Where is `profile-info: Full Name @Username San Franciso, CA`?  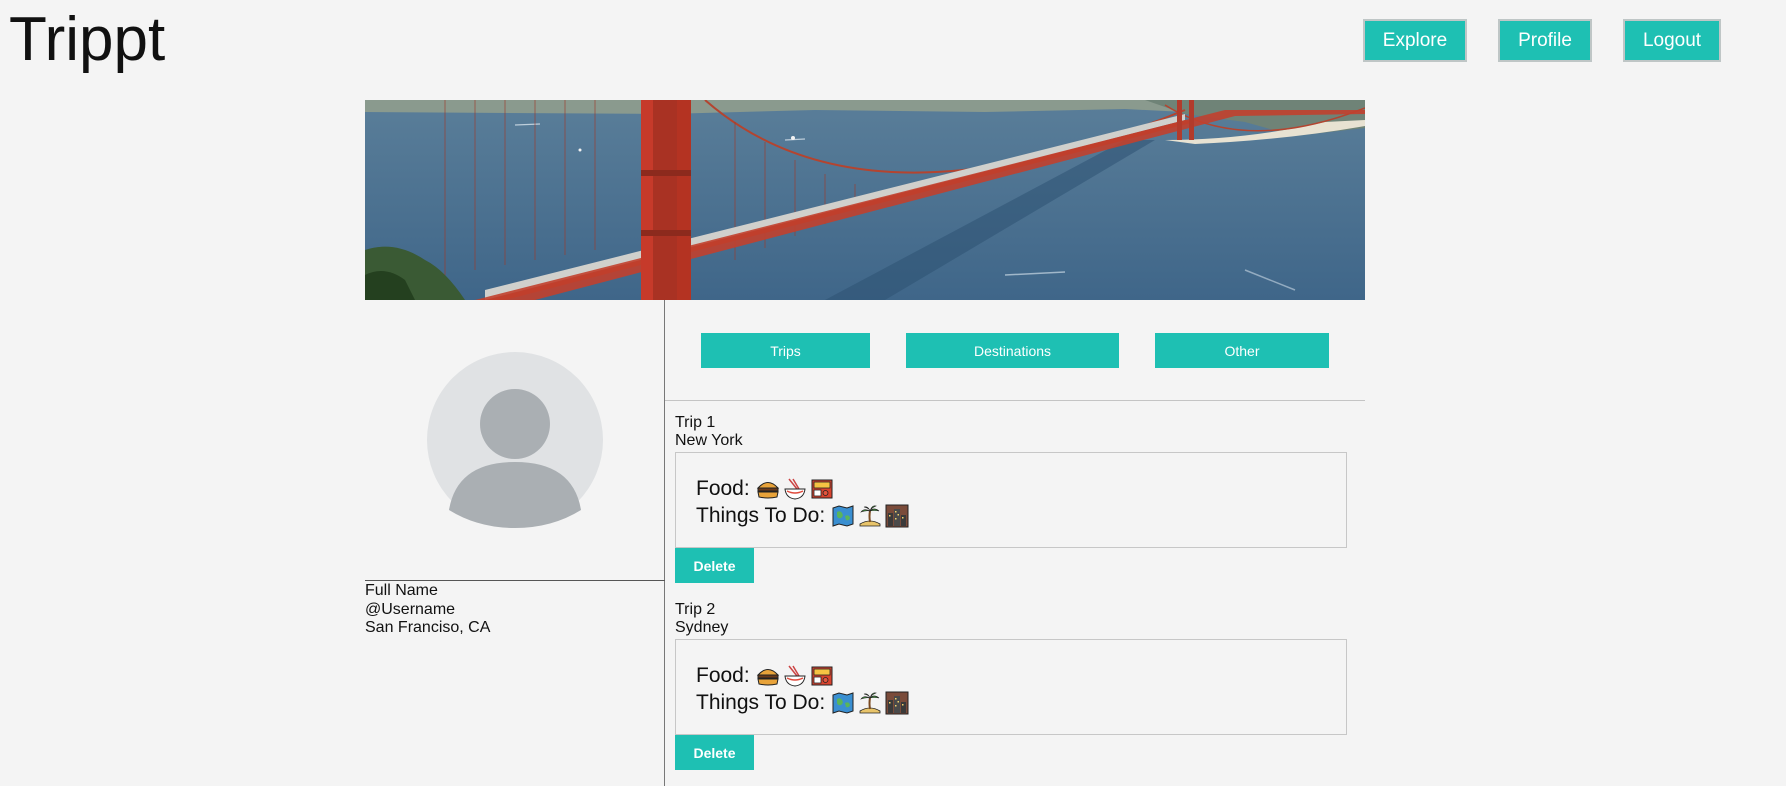 profile-info: Full Name @Username San Franciso, CA is located at coordinates (427, 610).